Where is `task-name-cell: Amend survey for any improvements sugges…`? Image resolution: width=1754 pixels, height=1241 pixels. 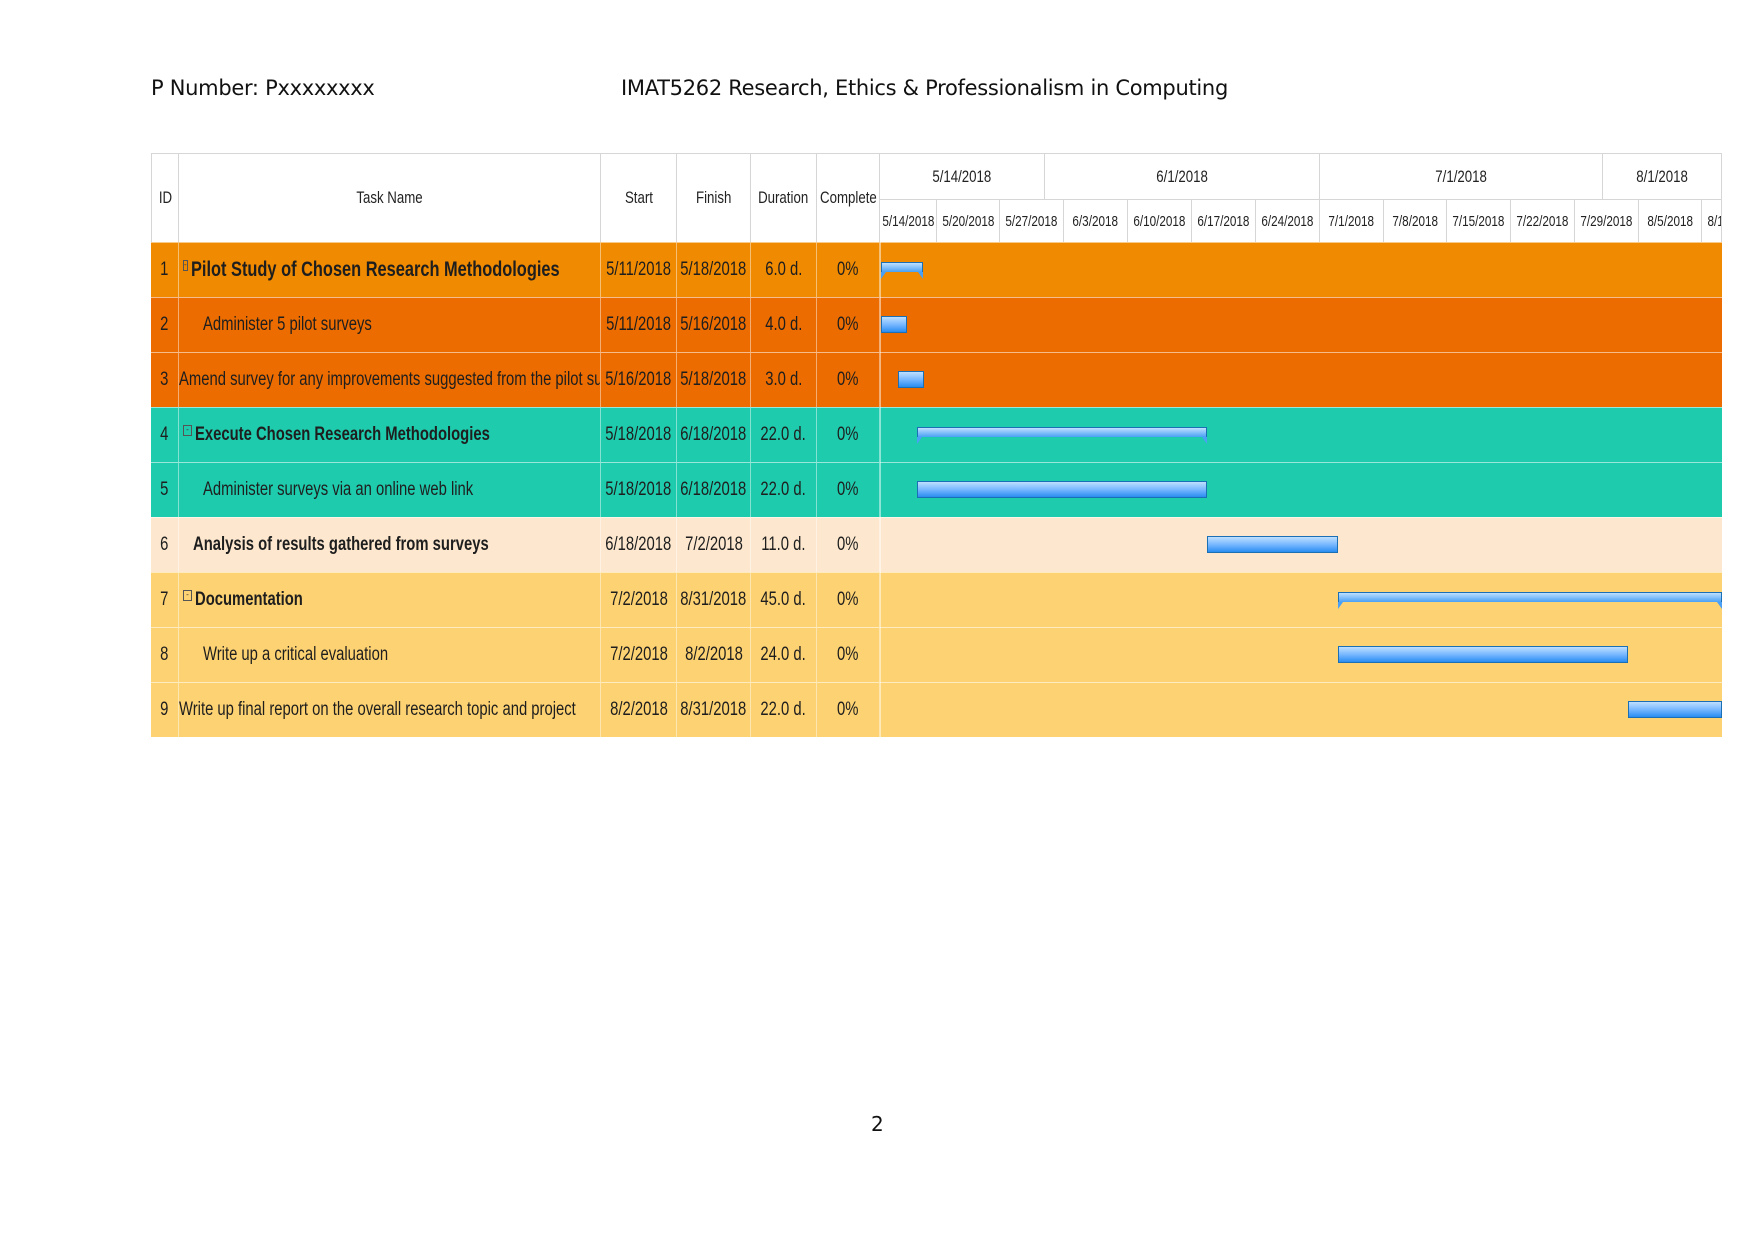 task-name-cell: Amend survey for any improvements sugges… is located at coordinates (390, 380).